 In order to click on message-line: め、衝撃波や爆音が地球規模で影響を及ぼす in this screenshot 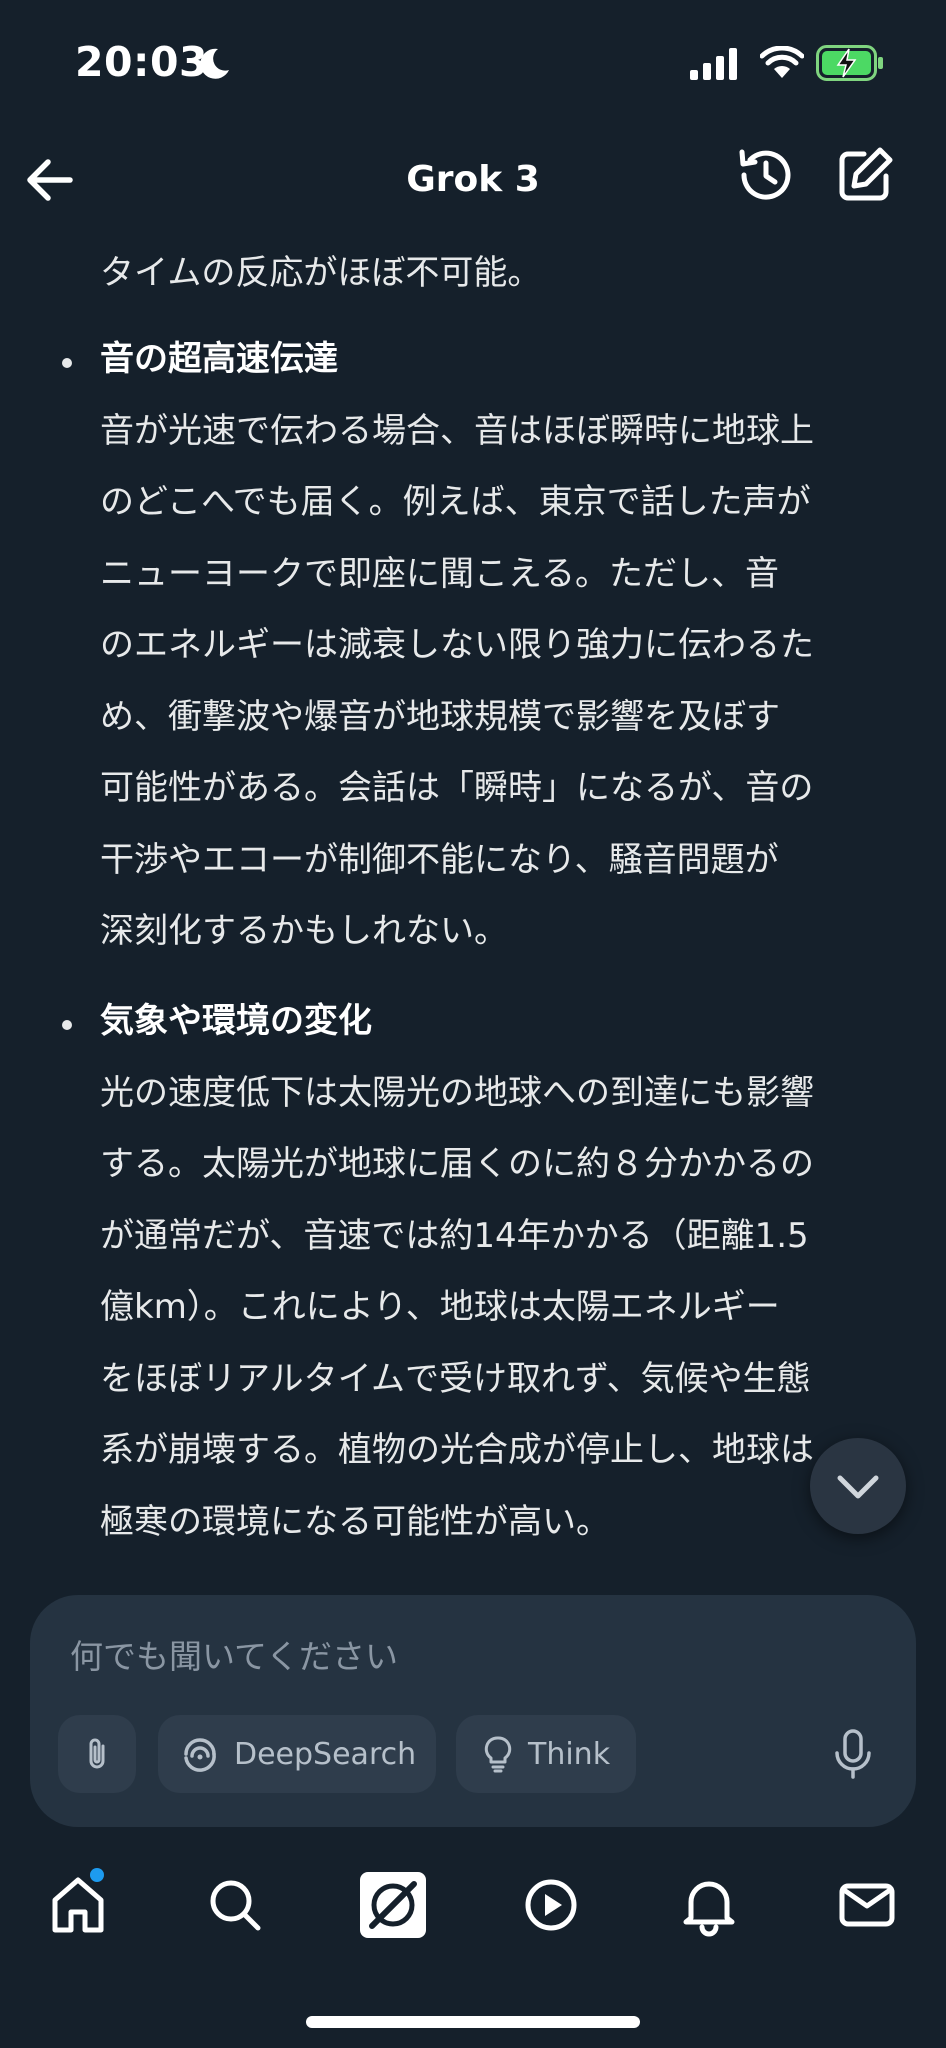, I will do `click(440, 716)`.